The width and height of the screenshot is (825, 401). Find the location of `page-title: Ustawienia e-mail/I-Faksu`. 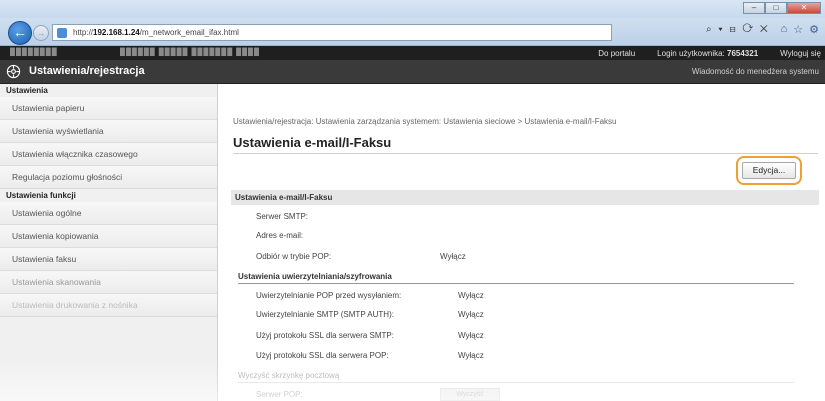

page-title: Ustawienia e-mail/I-Faksu is located at coordinates (312, 142).